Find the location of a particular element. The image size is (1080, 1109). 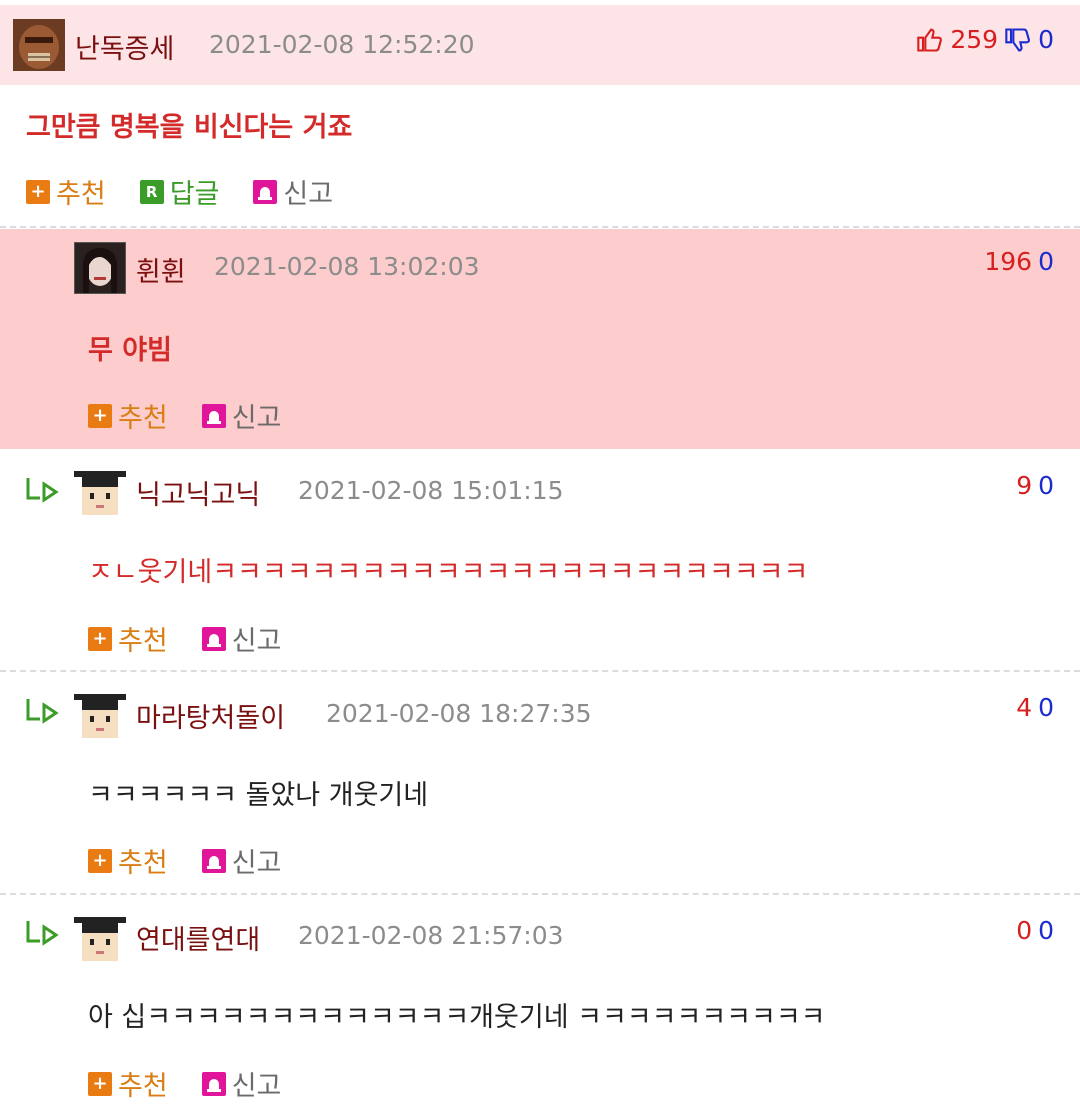

comment-text: ㅋㅋㅋㅋㅋㅋ 돌았나 개웃기네 is located at coordinates (258, 795).